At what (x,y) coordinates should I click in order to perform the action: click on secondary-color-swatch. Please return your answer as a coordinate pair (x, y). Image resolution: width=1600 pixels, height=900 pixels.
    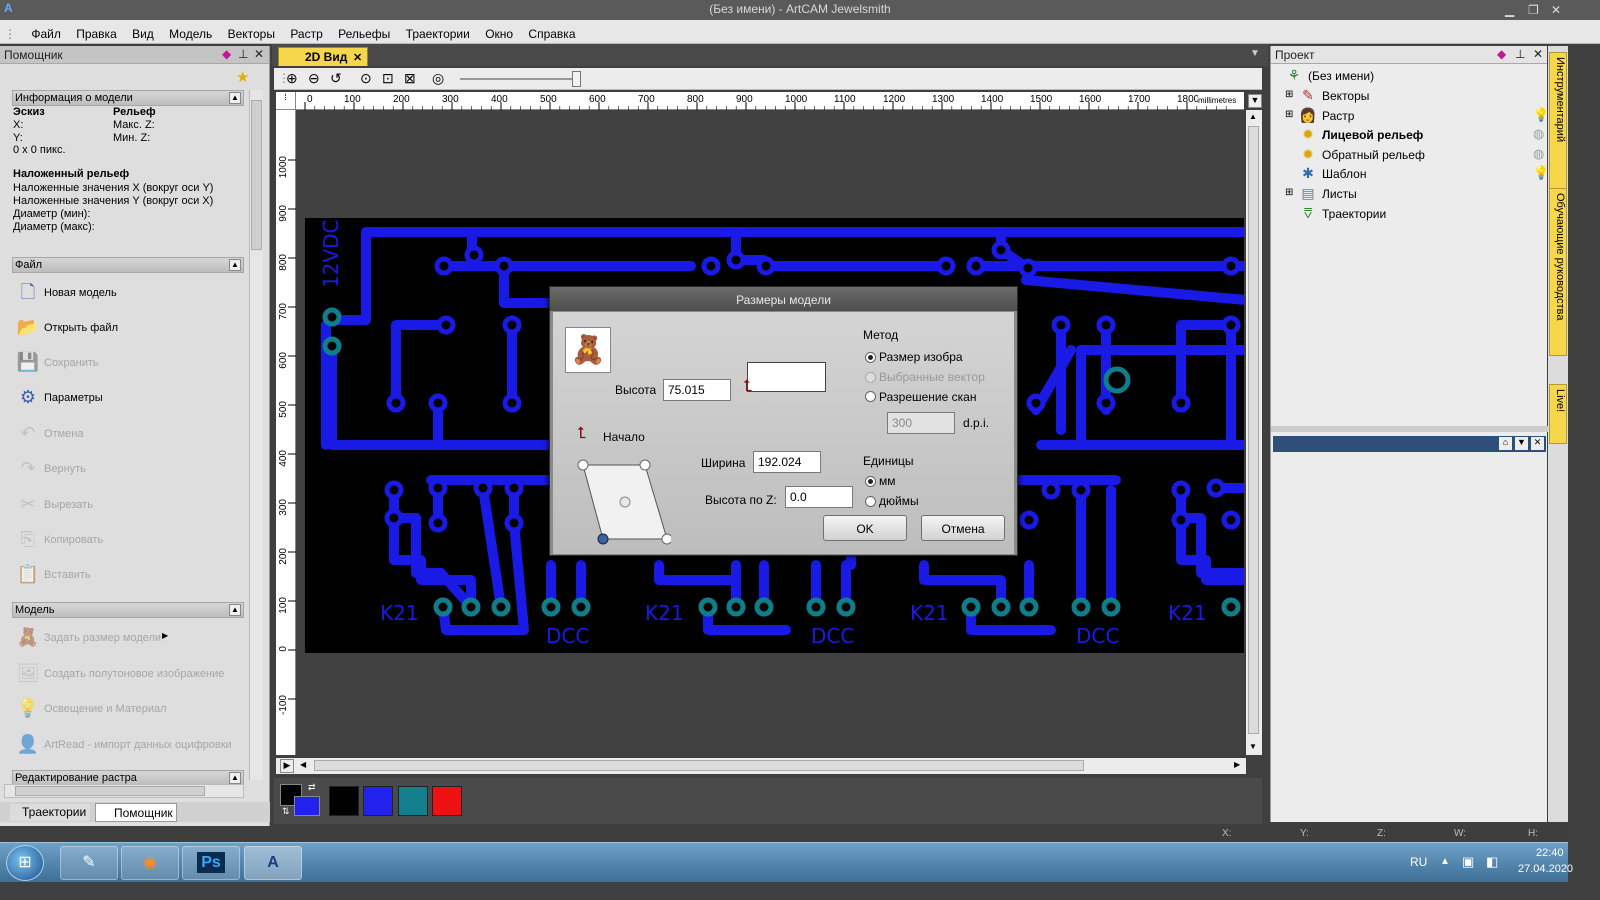
    Looking at the image, I should click on (307, 806).